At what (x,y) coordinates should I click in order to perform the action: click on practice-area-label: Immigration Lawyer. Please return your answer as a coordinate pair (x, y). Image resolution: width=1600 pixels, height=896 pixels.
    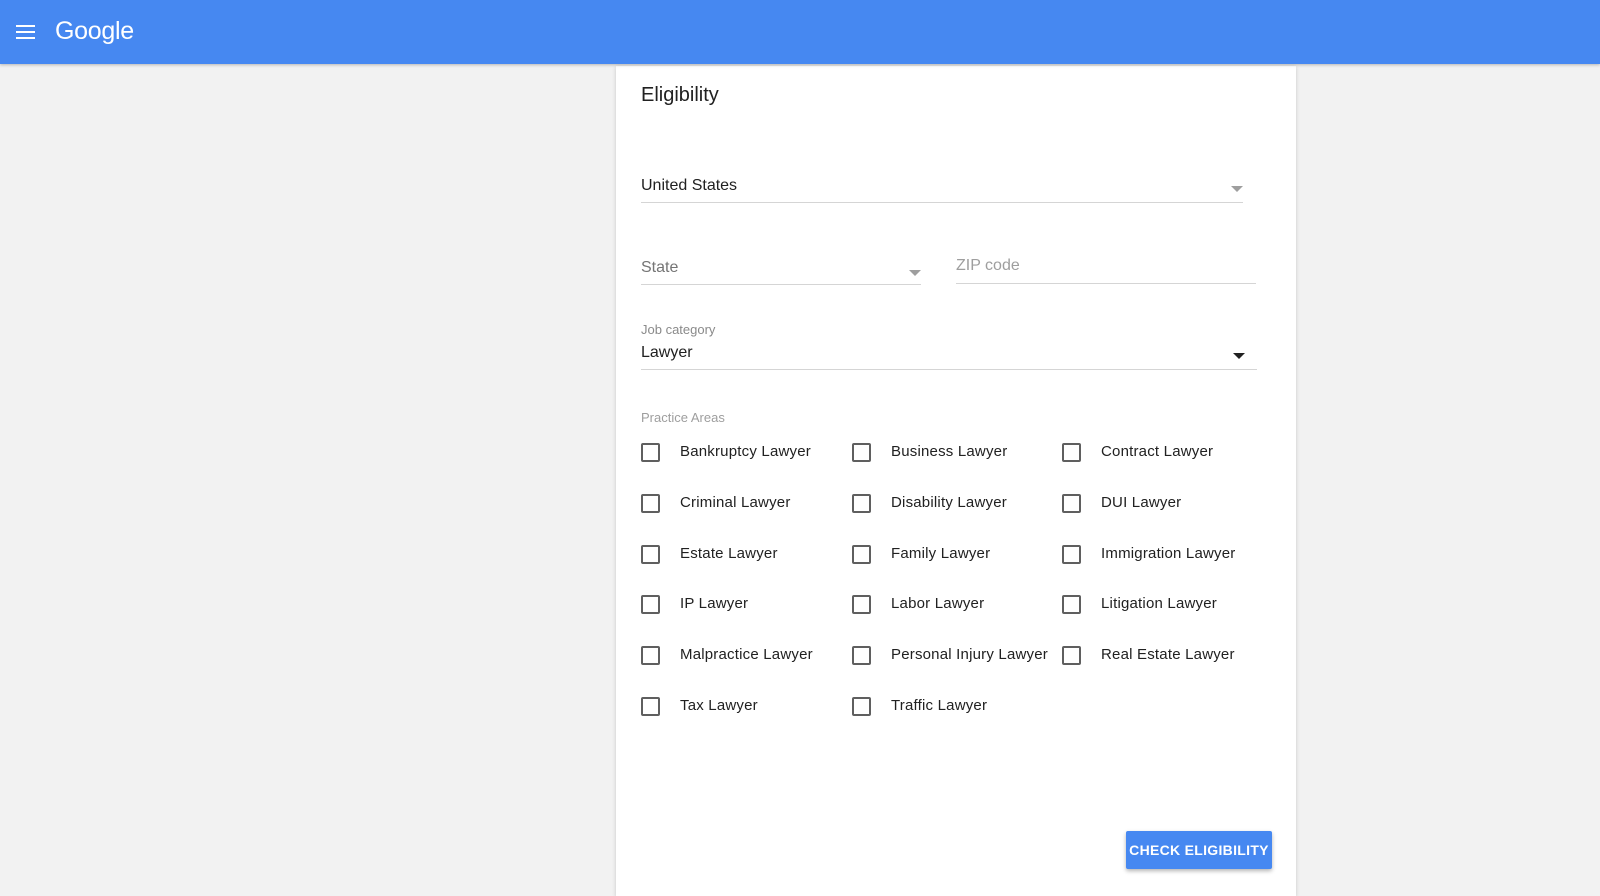
    Looking at the image, I should click on (1168, 553).